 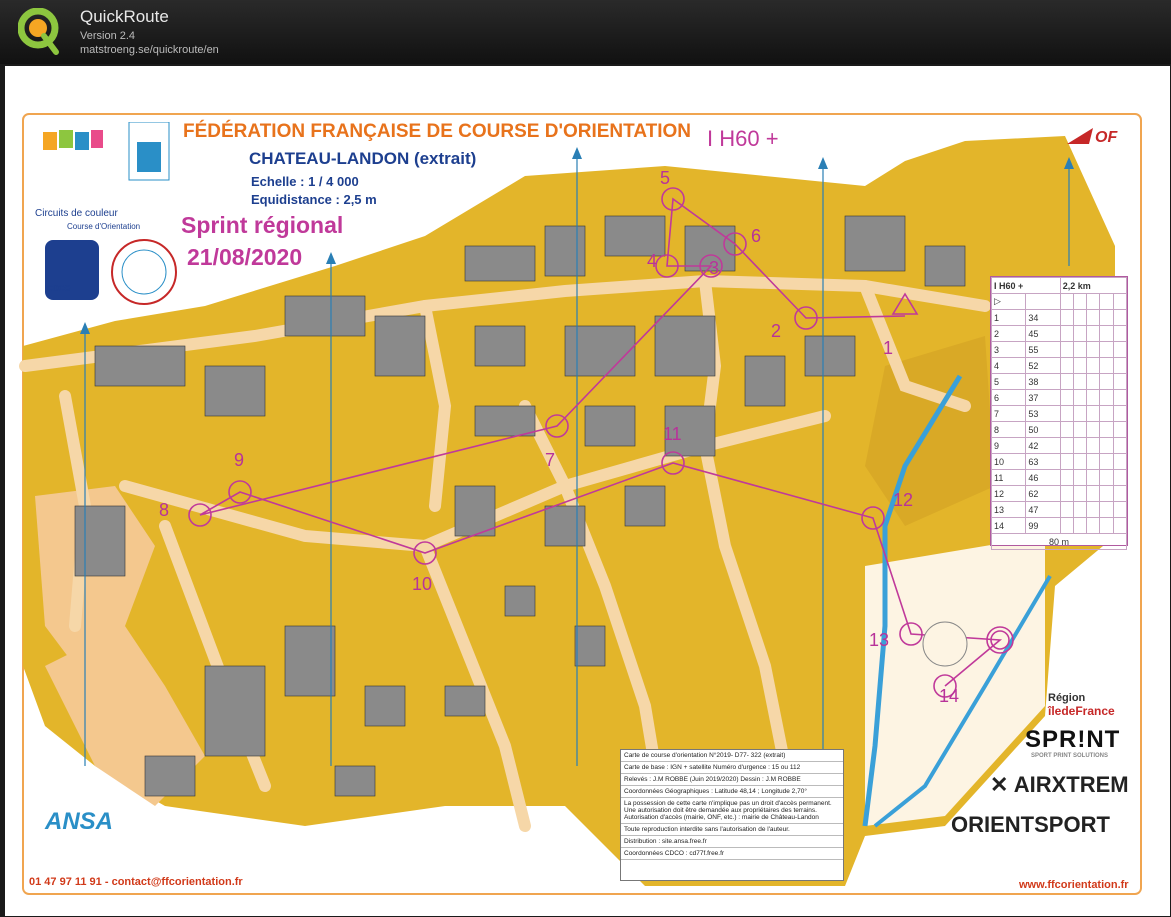 I want to click on cd-row: 2 45, so click(x=1059, y=333).